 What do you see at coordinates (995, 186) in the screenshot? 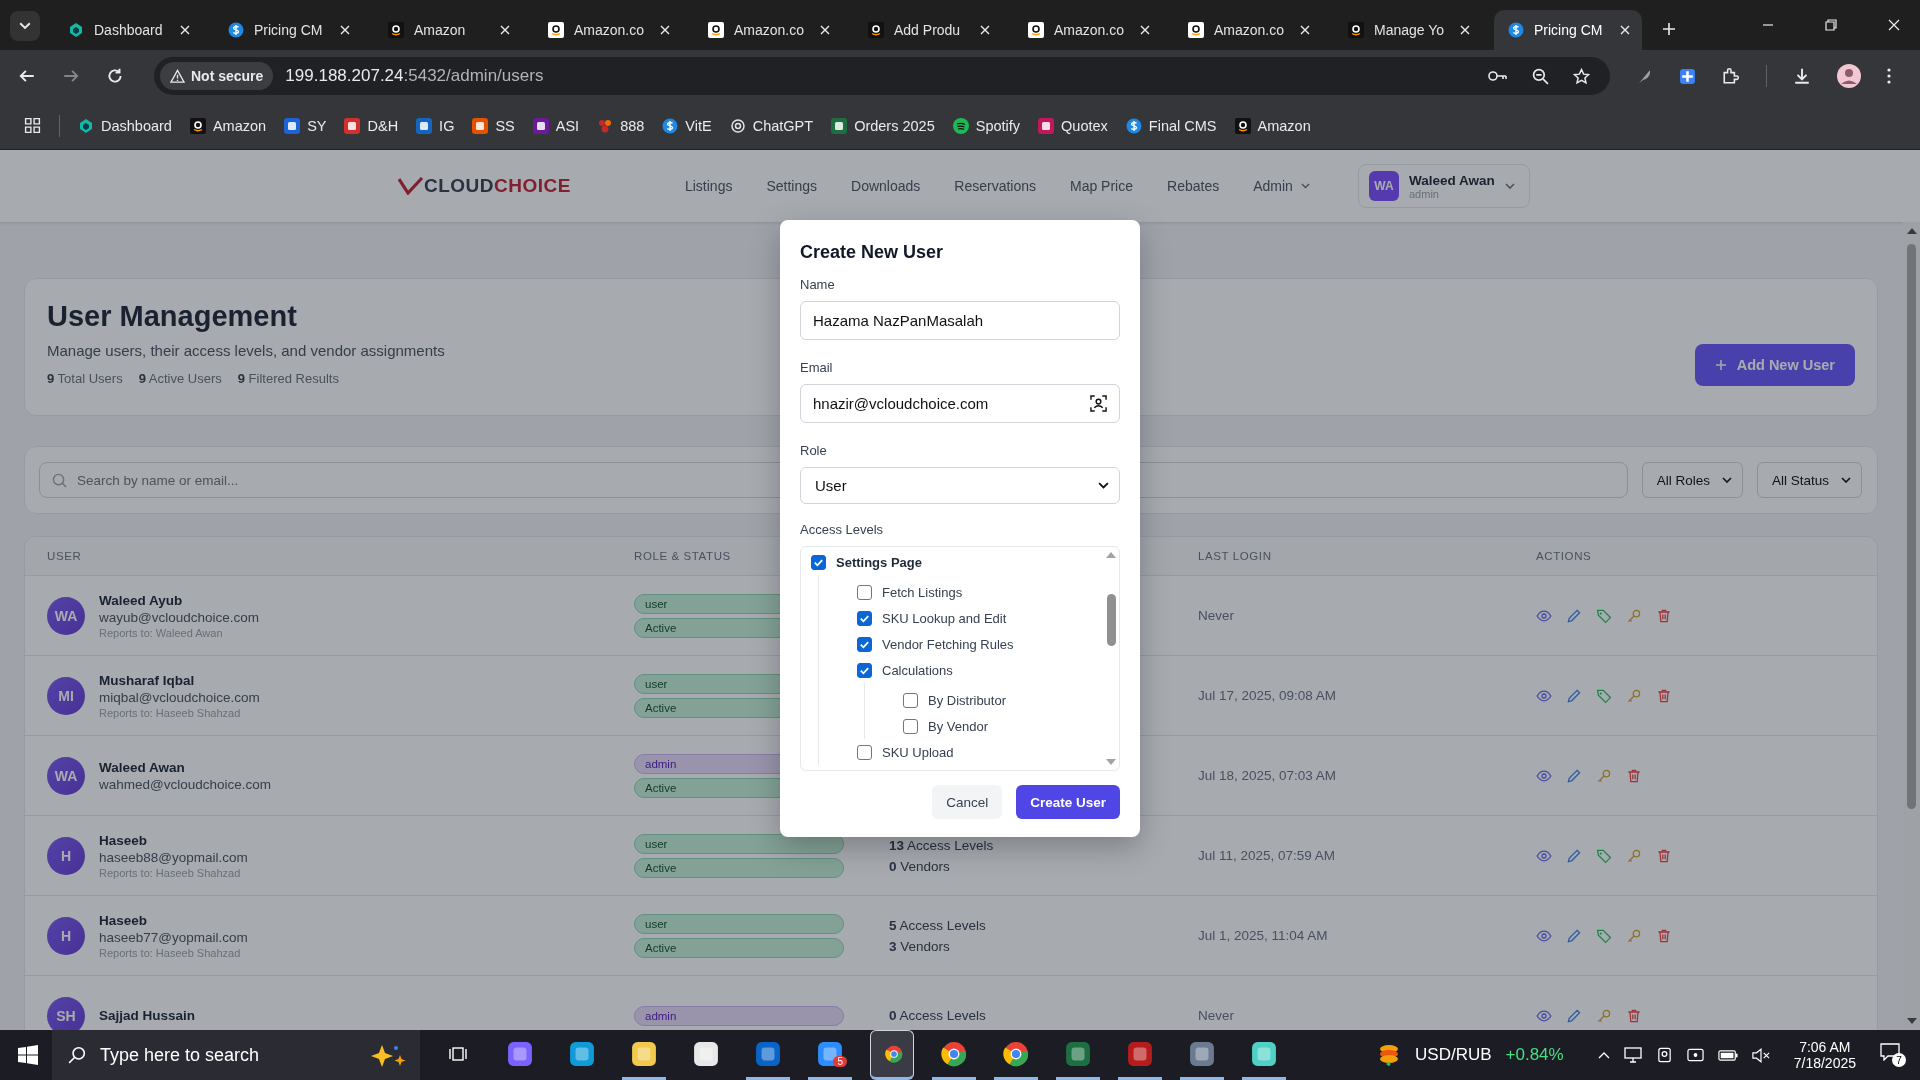
I see `nav-link: Reservations` at bounding box center [995, 186].